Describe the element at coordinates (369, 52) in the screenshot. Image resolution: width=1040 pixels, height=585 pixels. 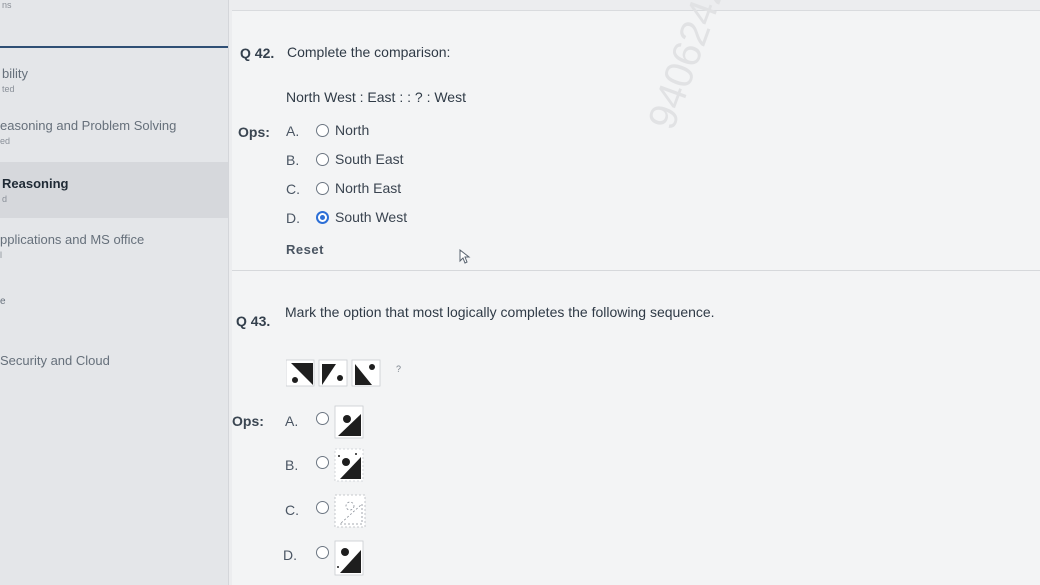
I see `question-prompt: Complete the comparison:` at that location.